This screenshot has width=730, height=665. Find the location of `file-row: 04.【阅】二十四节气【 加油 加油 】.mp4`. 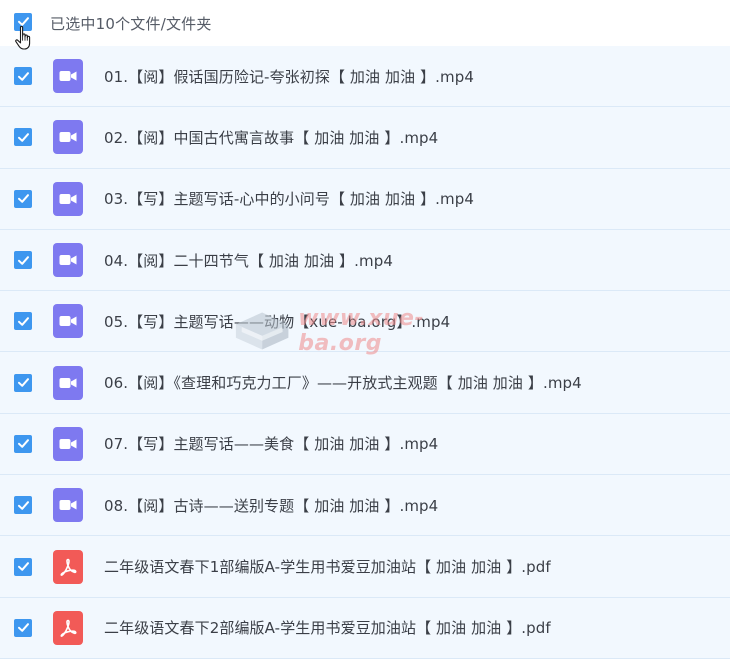

file-row: 04.【阅】二十四节气【 加油 加油 】.mp4 is located at coordinates (365, 260).